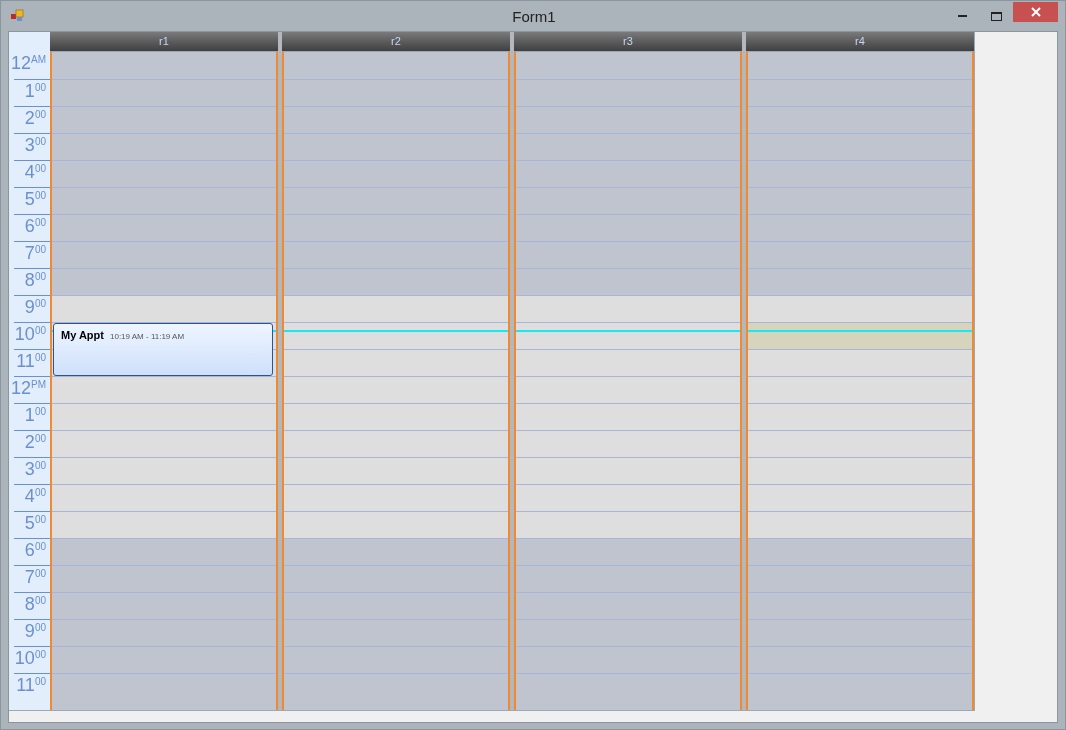  Describe the element at coordinates (147, 337) in the screenshot. I see `appointment-time: 10:19 AM - 11:19 AM` at that location.